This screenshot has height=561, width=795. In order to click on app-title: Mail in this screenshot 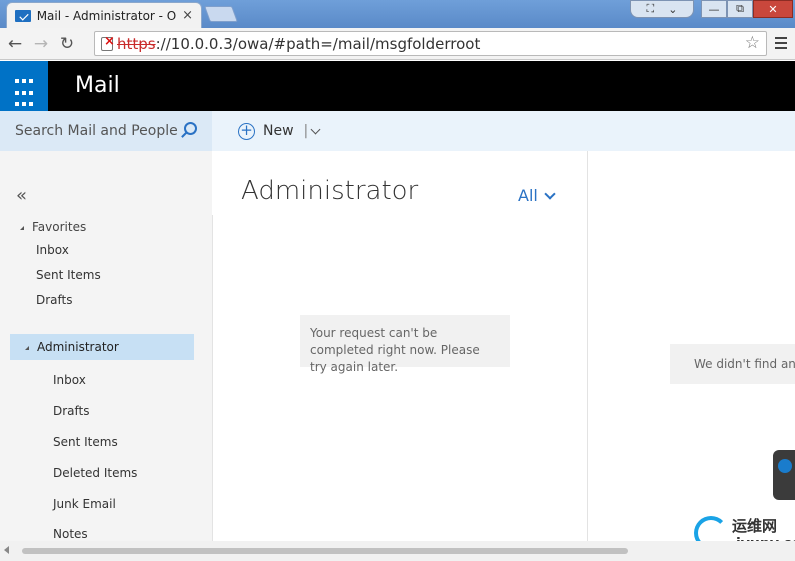, I will do `click(97, 85)`.